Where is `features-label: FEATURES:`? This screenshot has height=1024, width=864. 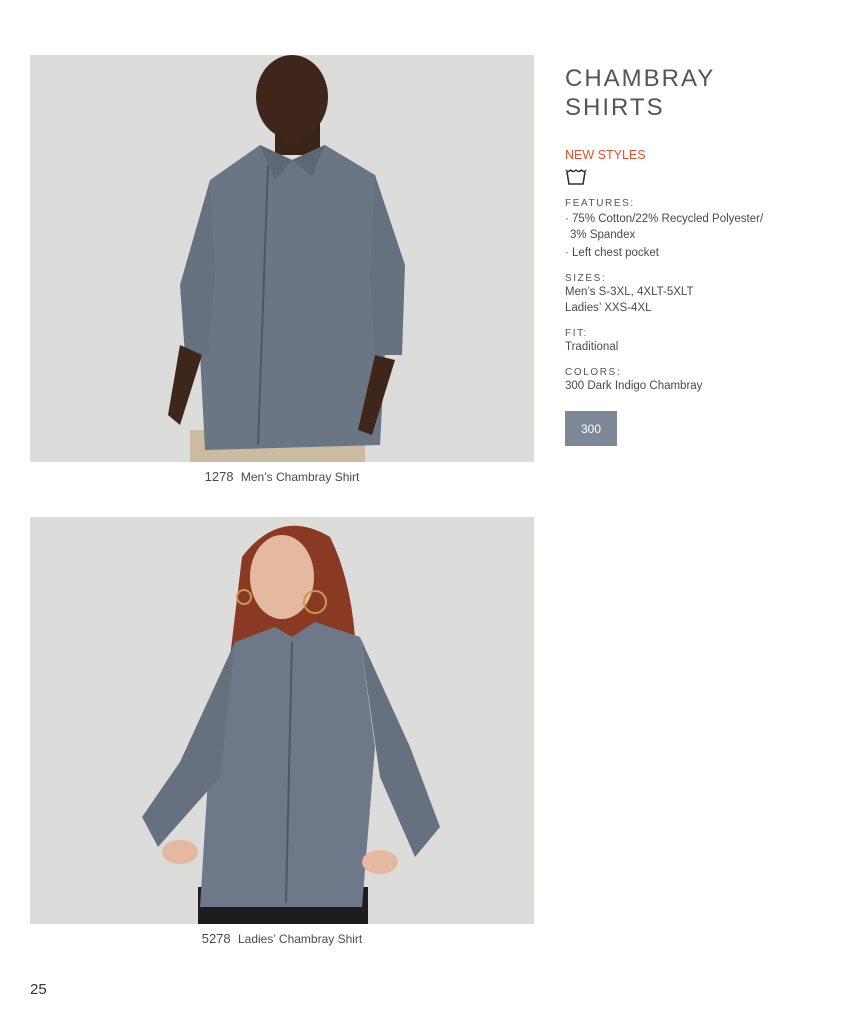 features-label: FEATURES: is located at coordinates (600, 203).